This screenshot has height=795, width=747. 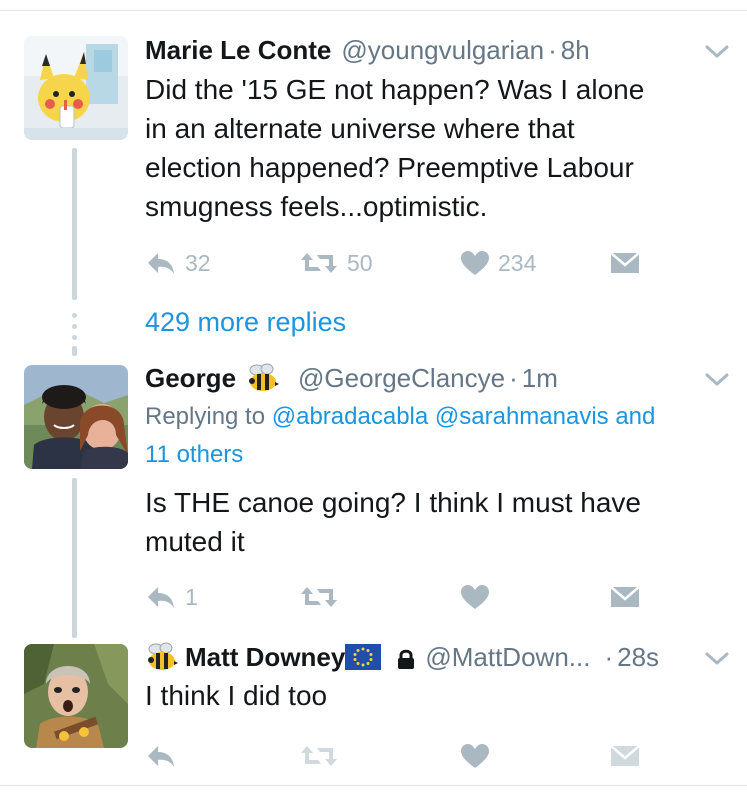 I want to click on others-link: 11 others, so click(x=194, y=454).